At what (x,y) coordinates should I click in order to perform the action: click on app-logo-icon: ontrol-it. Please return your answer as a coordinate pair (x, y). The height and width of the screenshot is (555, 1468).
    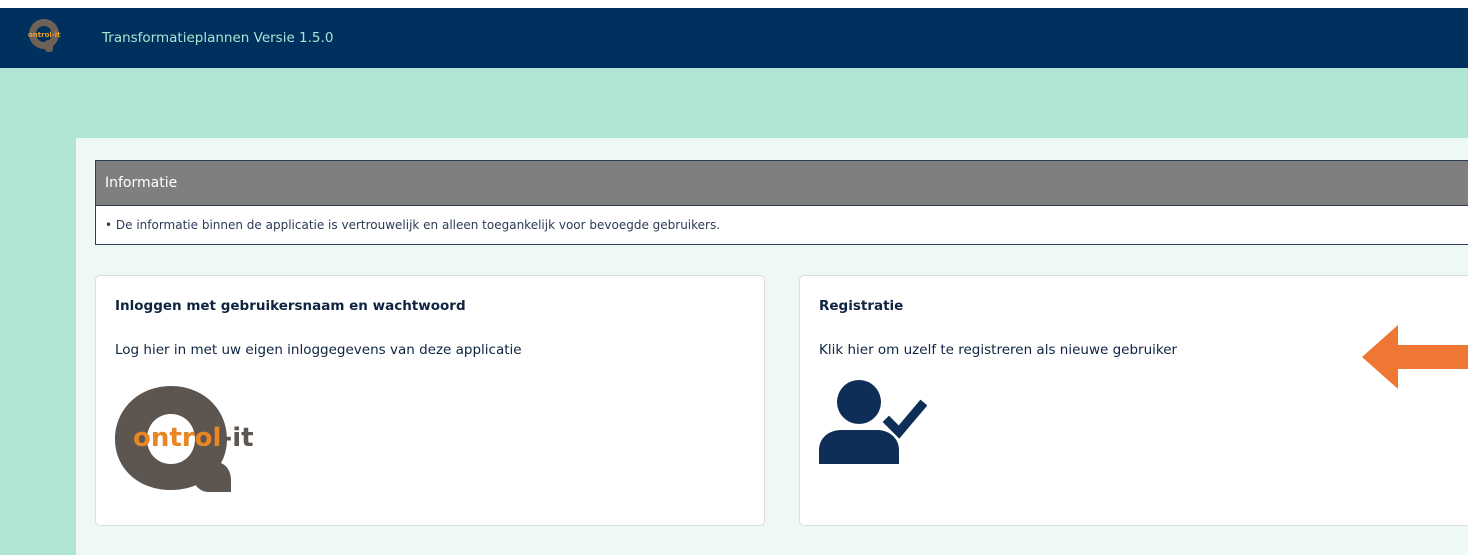
    Looking at the image, I should click on (46, 36).